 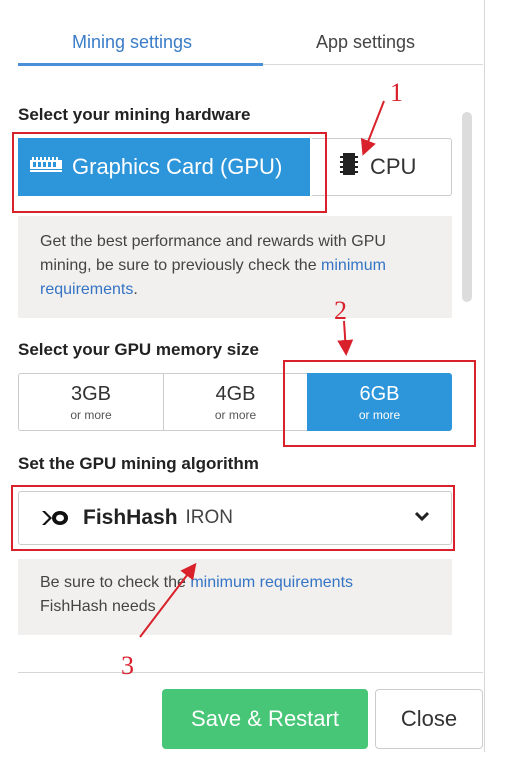 What do you see at coordinates (265, 719) in the screenshot?
I see `save-restart-button: Save & Restart` at bounding box center [265, 719].